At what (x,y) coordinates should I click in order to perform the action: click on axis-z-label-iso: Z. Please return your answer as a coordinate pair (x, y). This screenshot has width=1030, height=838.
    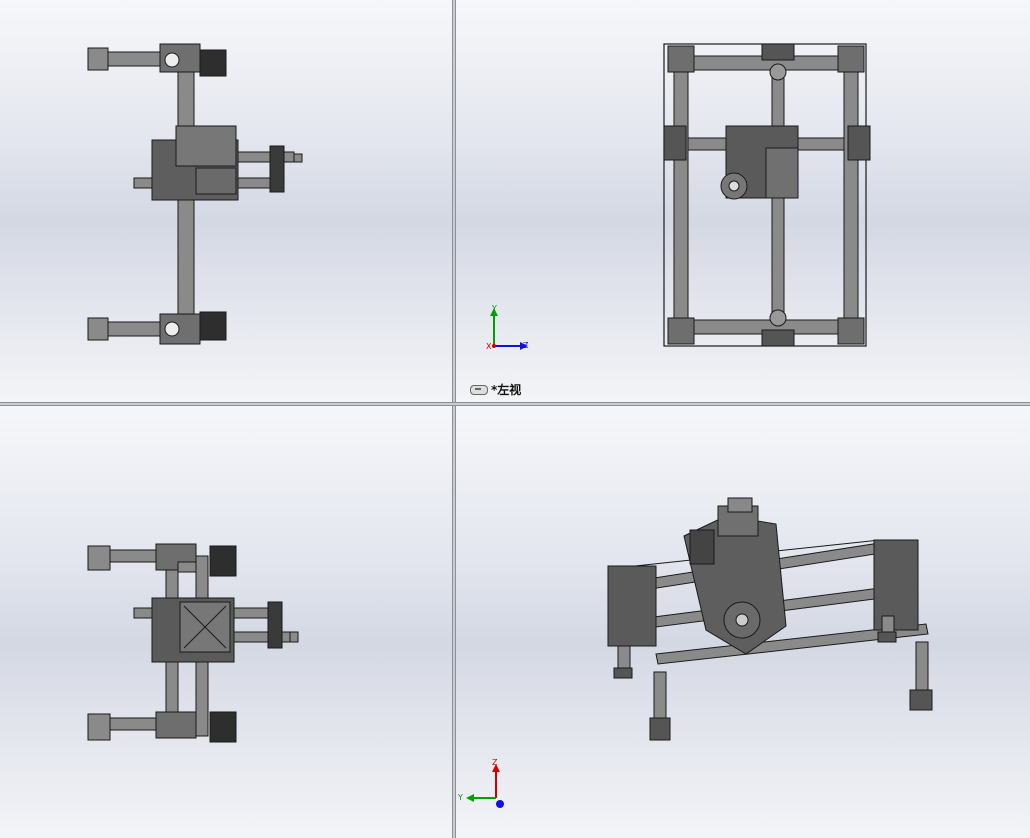
    Looking at the image, I should click on (495, 762).